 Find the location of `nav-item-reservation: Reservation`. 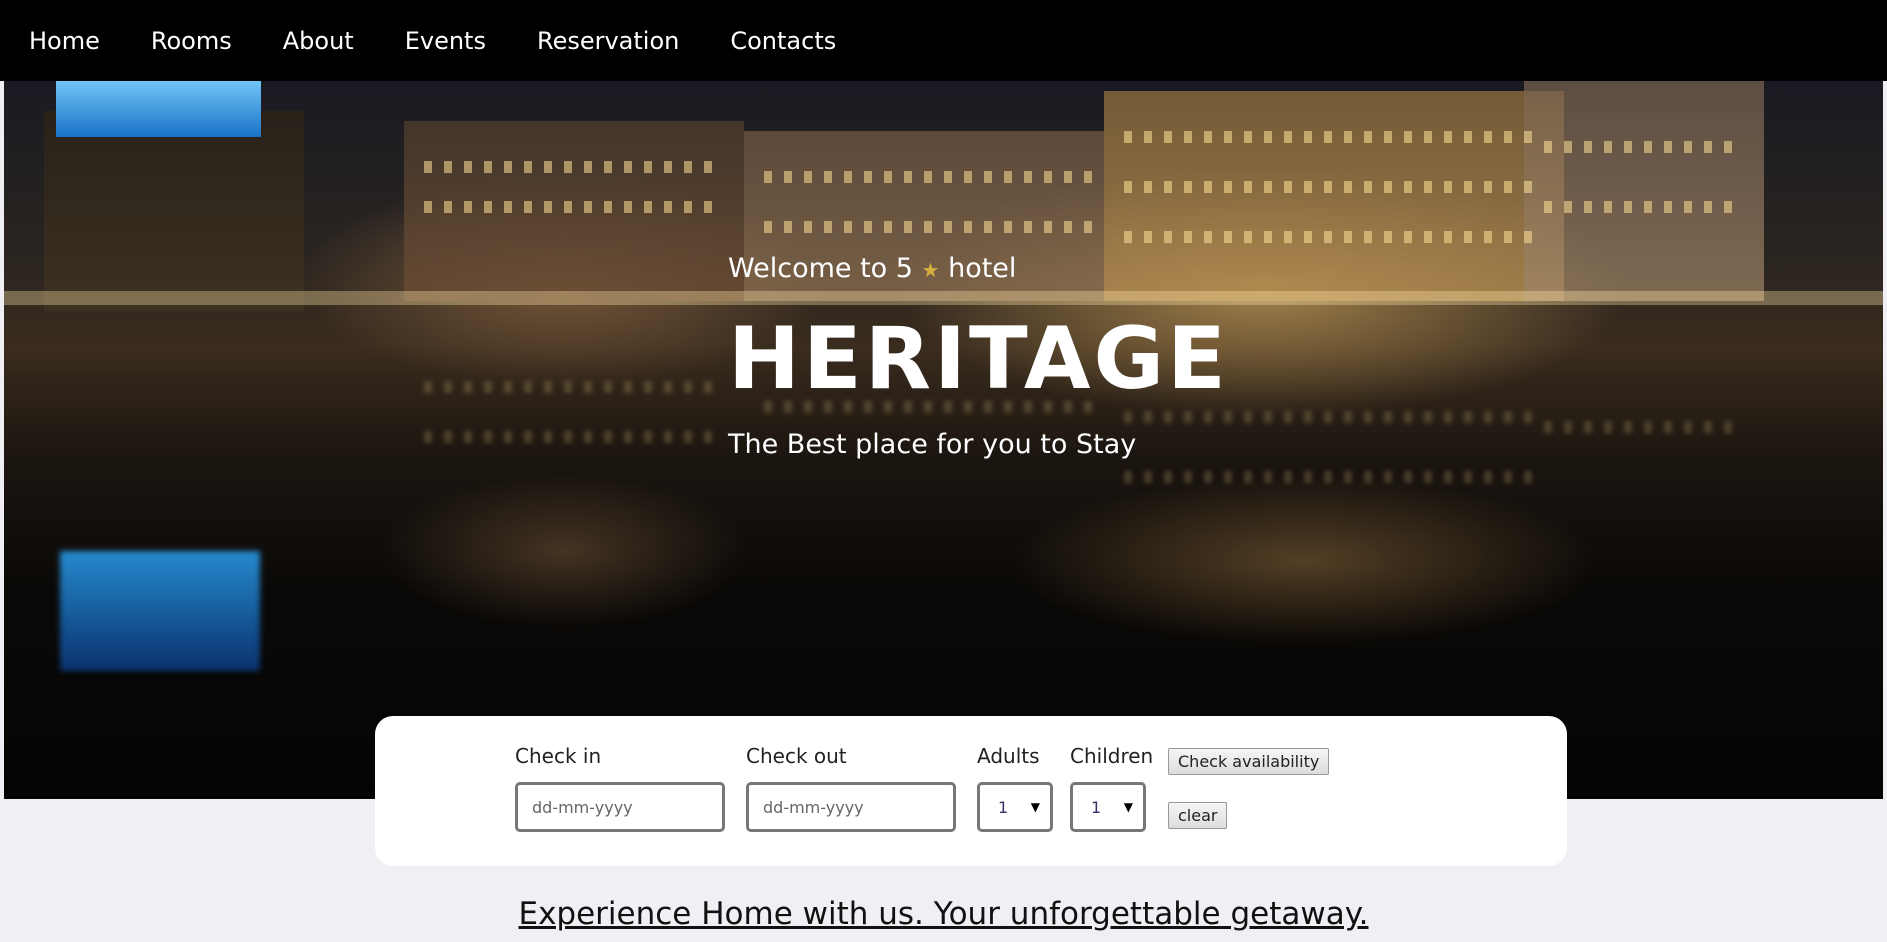

nav-item-reservation: Reservation is located at coordinates (608, 41).